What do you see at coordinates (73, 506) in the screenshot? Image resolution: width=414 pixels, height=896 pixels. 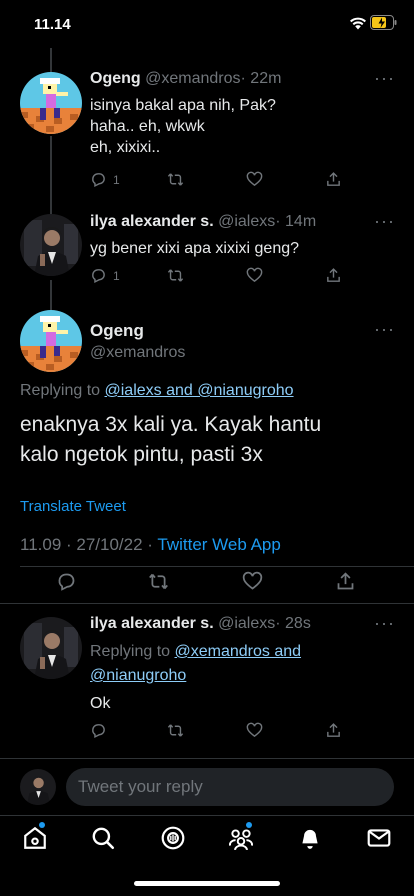 I see `translate-tweet-link: Translate Tweet` at bounding box center [73, 506].